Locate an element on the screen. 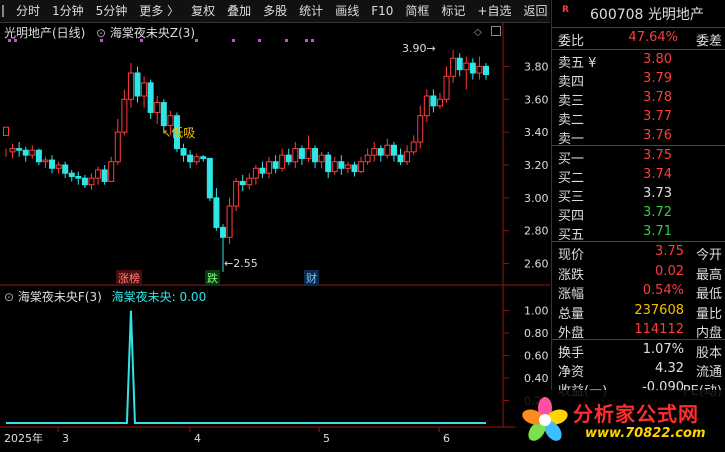 The height and width of the screenshot is (452, 725). buy-level-1: 买一 3.75 is located at coordinates (640, 157).